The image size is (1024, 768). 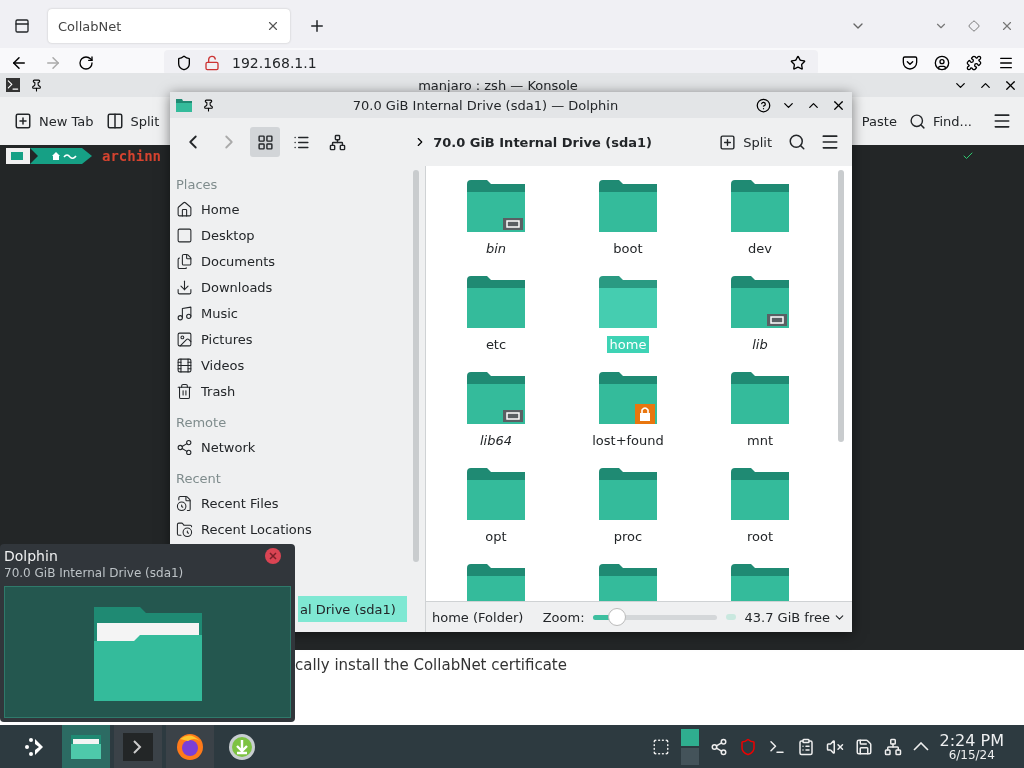 I want to click on file-name: etc, so click(x=496, y=344).